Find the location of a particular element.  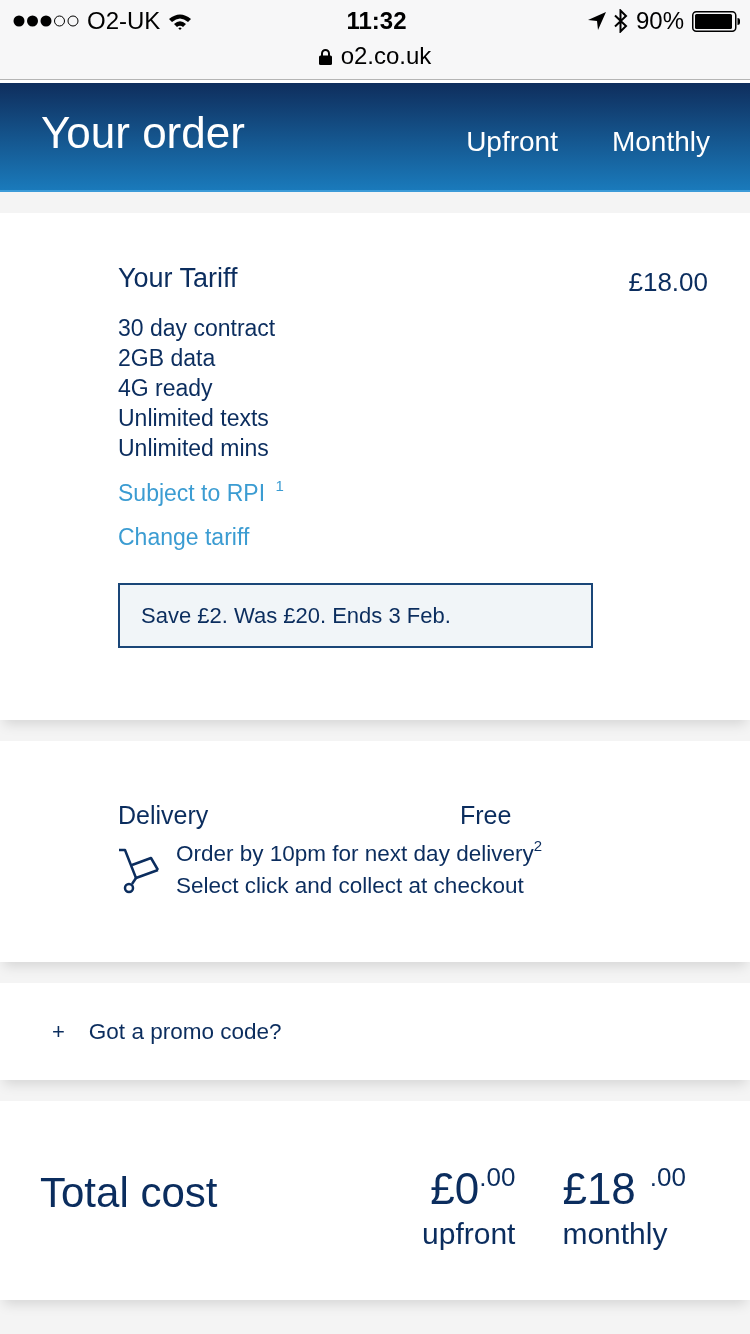

wifi-icon is located at coordinates (180, 21).